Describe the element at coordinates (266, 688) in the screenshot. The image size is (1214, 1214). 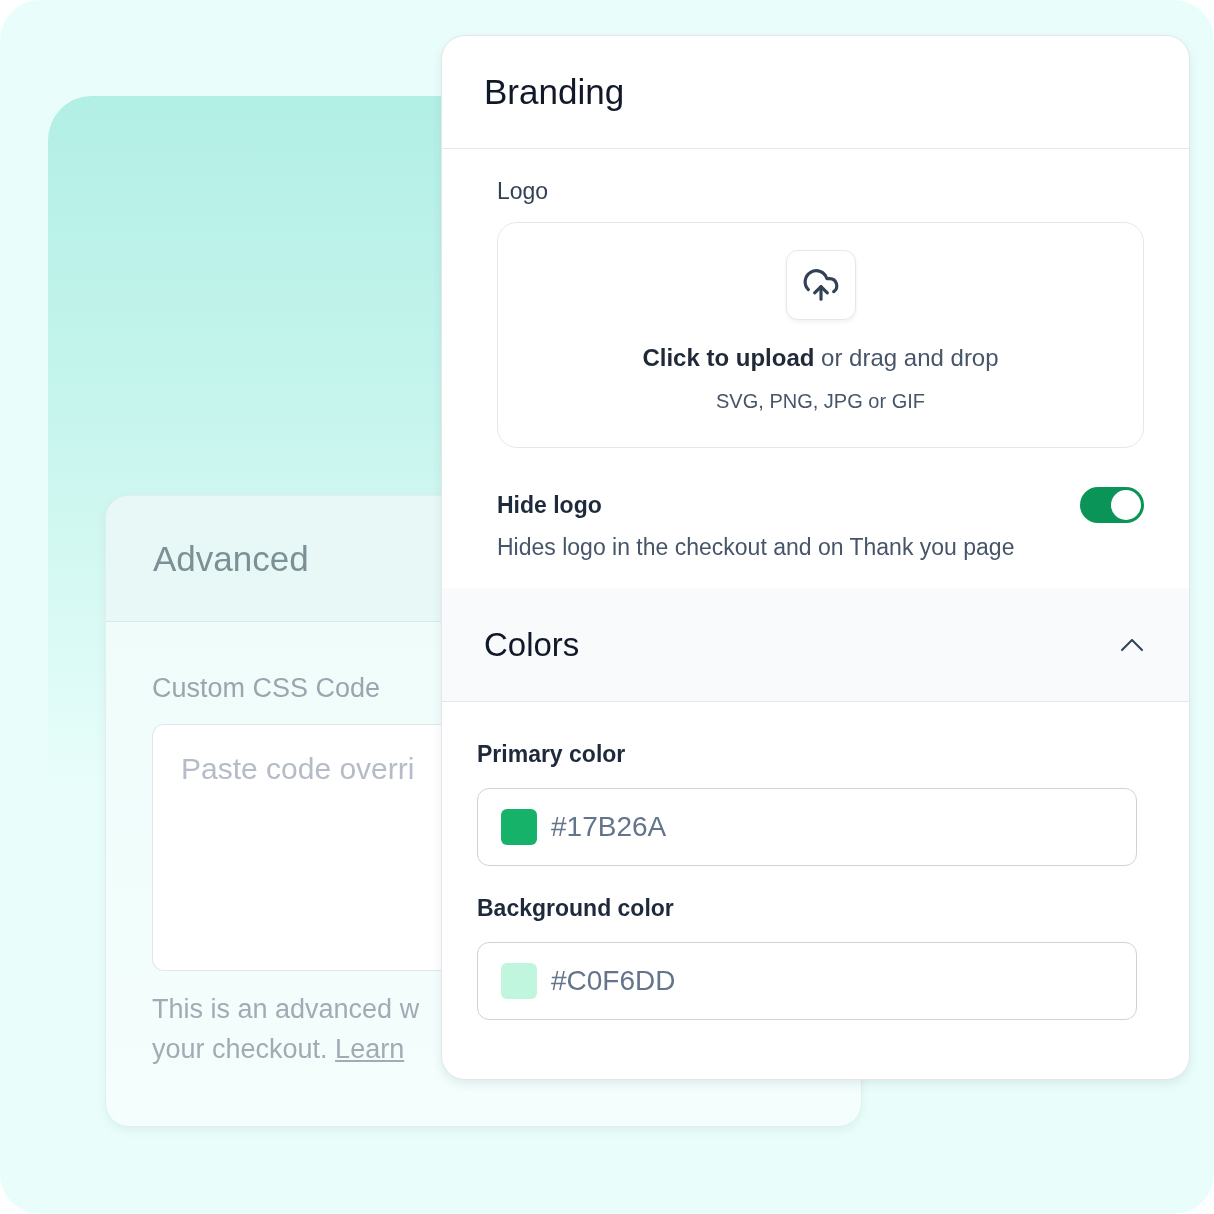
I see `field-label: Custom CSS Code` at that location.